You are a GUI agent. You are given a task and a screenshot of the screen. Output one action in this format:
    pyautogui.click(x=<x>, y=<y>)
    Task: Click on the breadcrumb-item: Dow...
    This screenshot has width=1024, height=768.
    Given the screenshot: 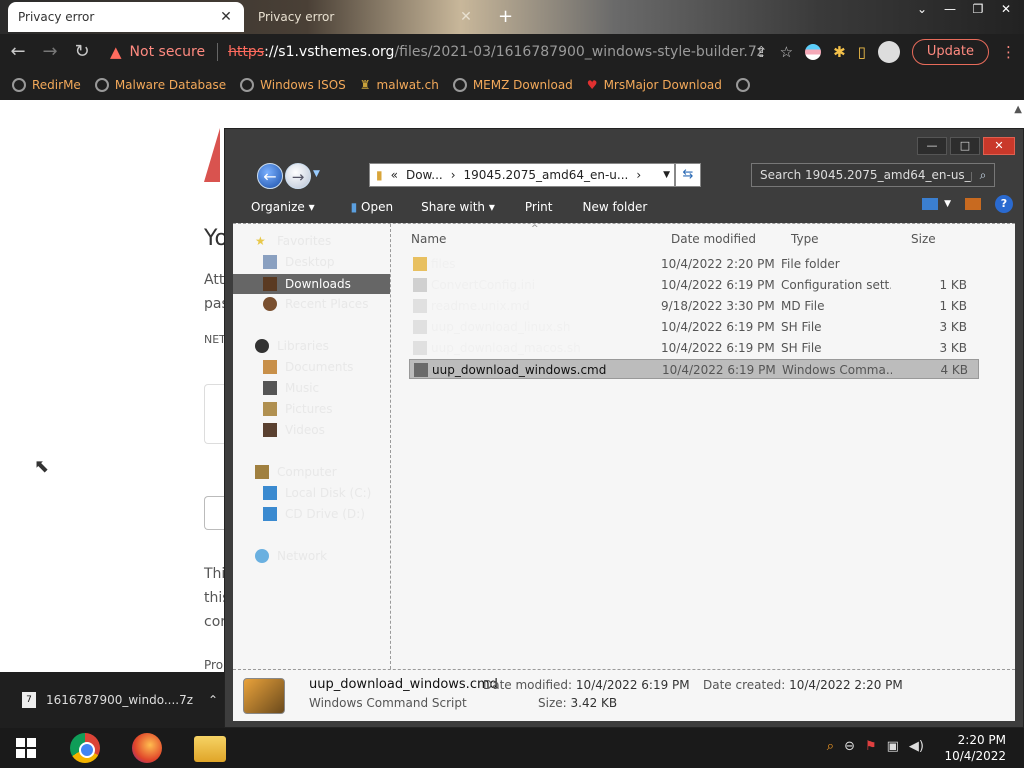 What is the action you would take?
    pyautogui.click(x=424, y=175)
    